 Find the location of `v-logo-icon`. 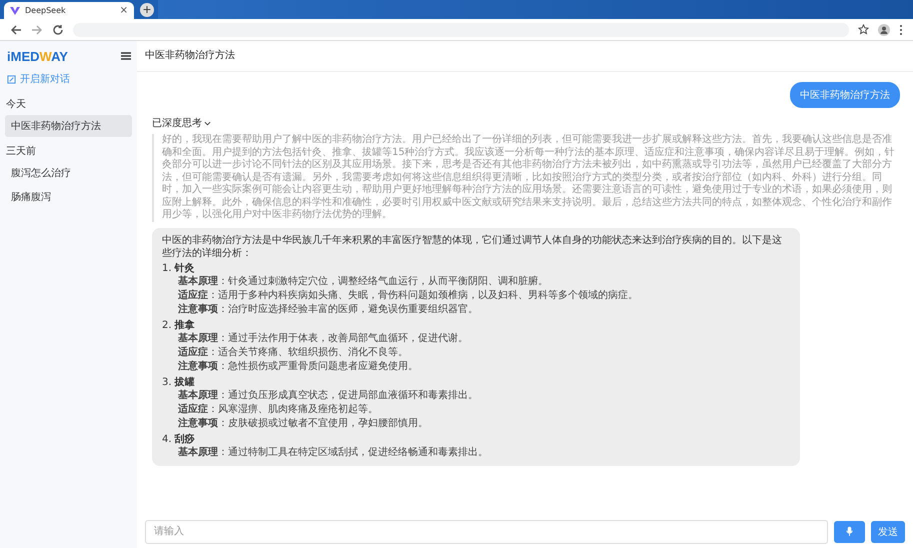

v-logo-icon is located at coordinates (15, 11).